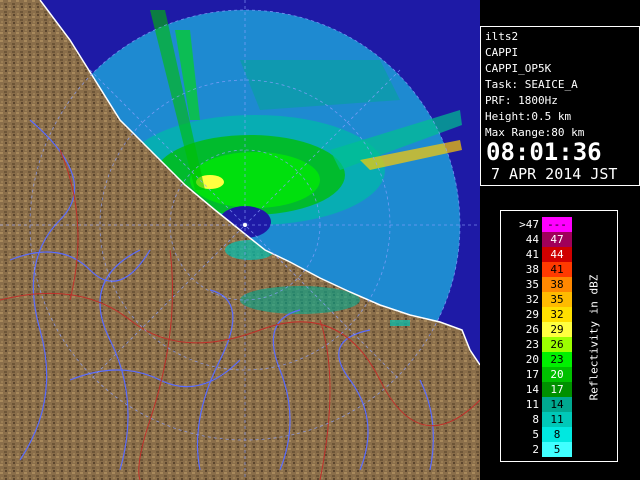 The image size is (640, 480). I want to click on legend-color-swatch: 8, so click(557, 434).